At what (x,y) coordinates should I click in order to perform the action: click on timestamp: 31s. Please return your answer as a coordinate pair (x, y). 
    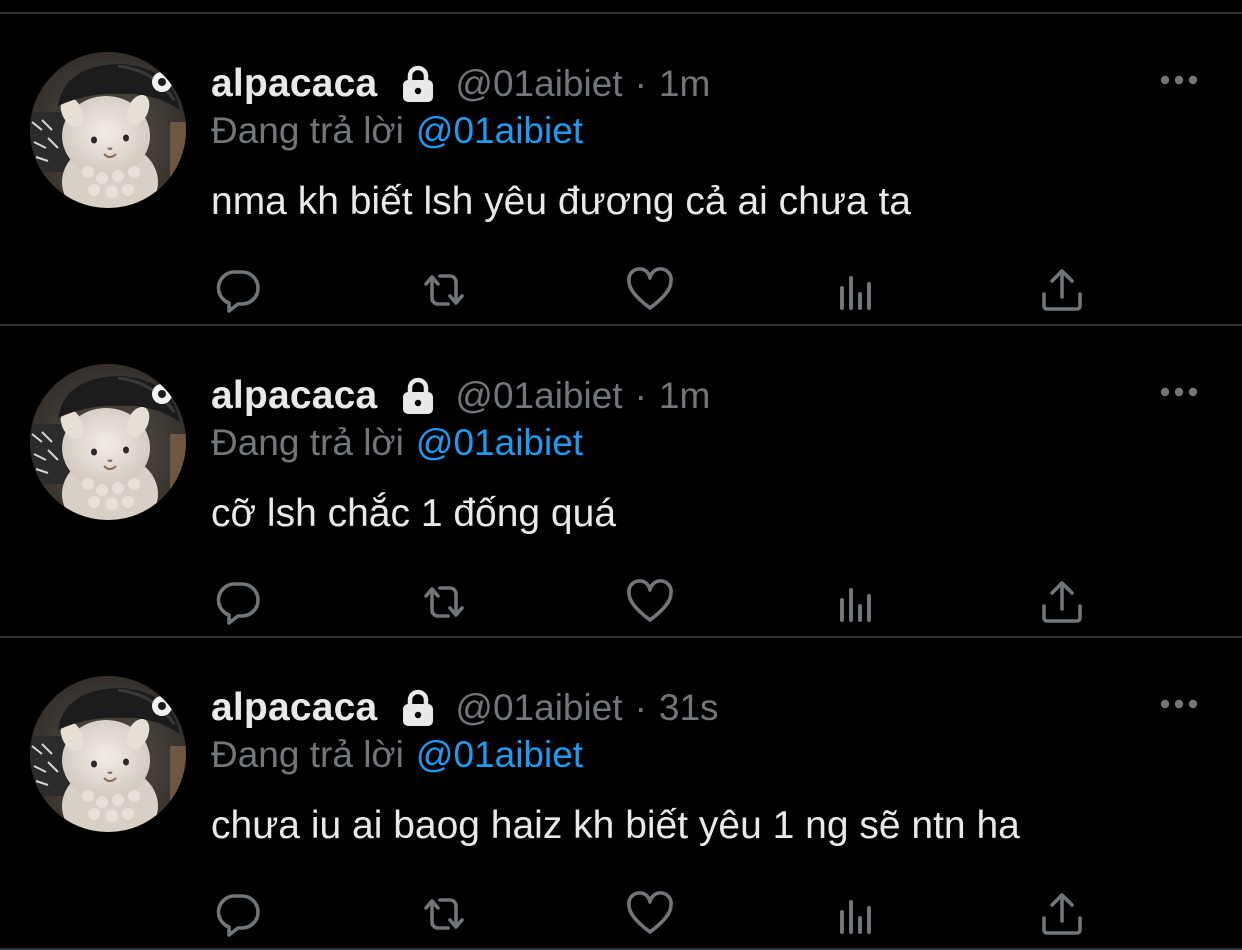
    Looking at the image, I should click on (689, 708).